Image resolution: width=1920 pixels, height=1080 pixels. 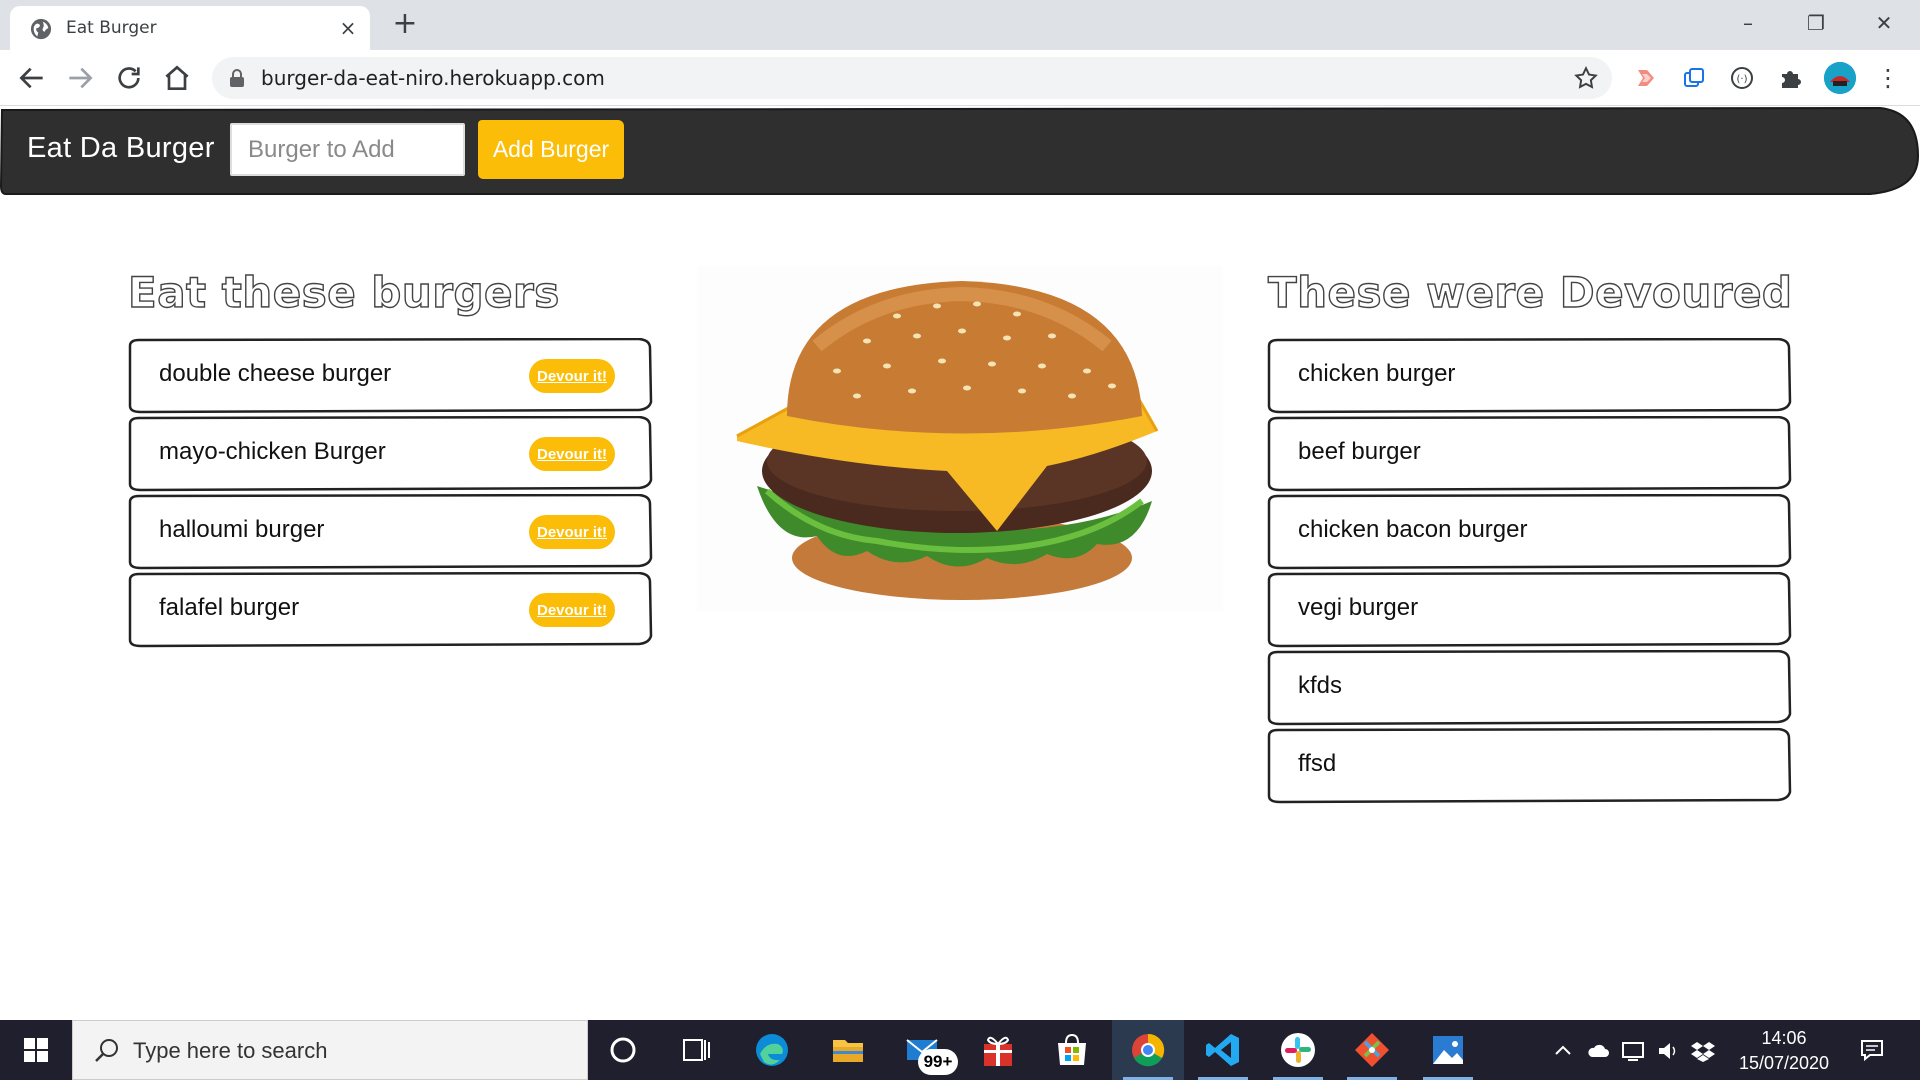 I want to click on tab-strip: Eat Burger × + – ❐ ✕, so click(x=960, y=25).